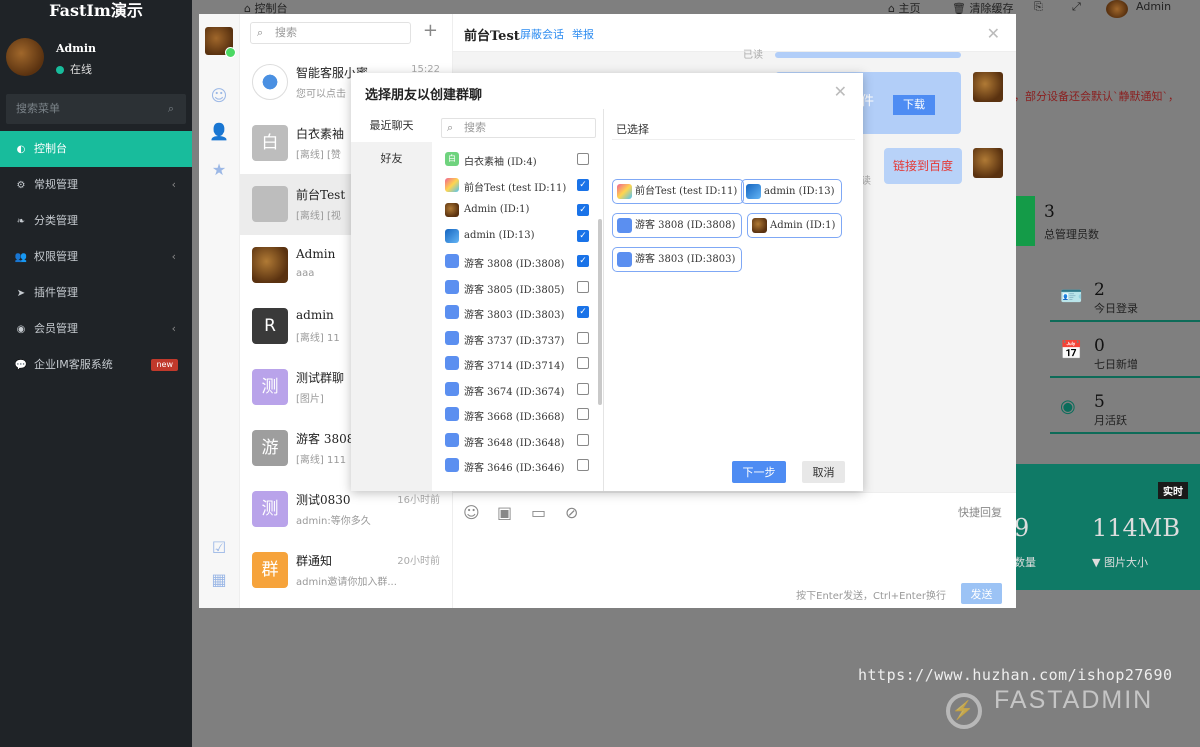 The width and height of the screenshot is (1200, 747). I want to click on friend-row: 游客 3714 (ID:3714), so click(518, 364).